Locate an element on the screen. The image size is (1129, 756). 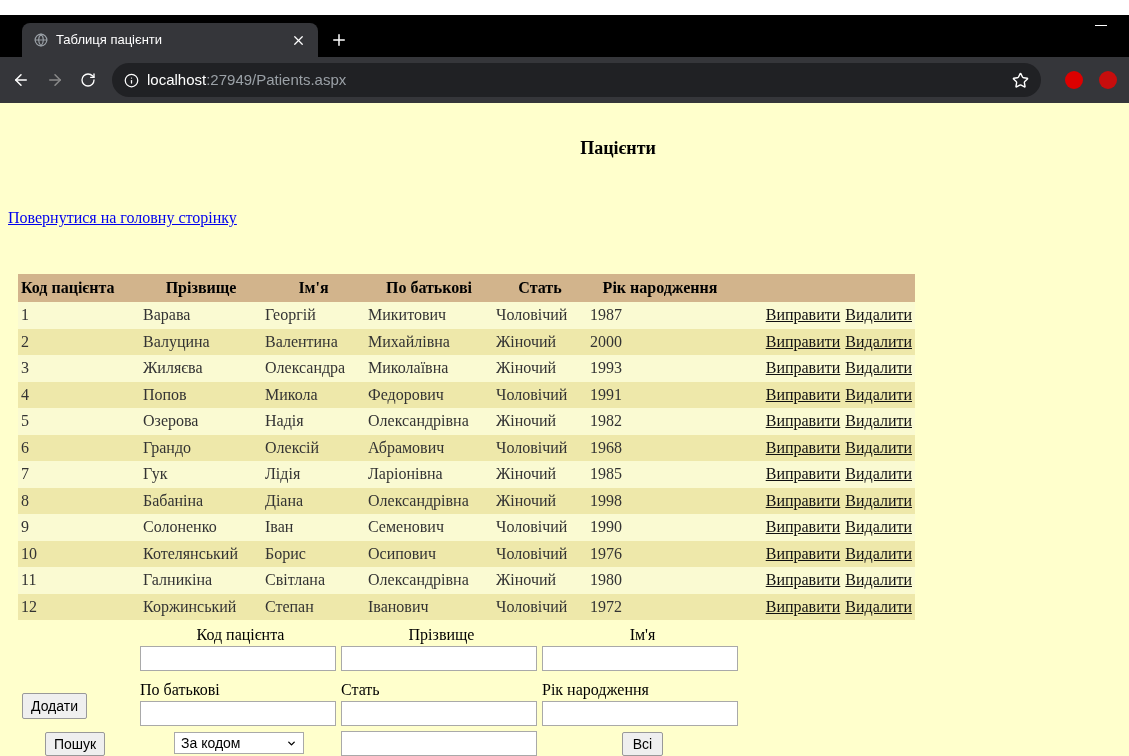
table-cell: 12 is located at coordinates (79, 606).